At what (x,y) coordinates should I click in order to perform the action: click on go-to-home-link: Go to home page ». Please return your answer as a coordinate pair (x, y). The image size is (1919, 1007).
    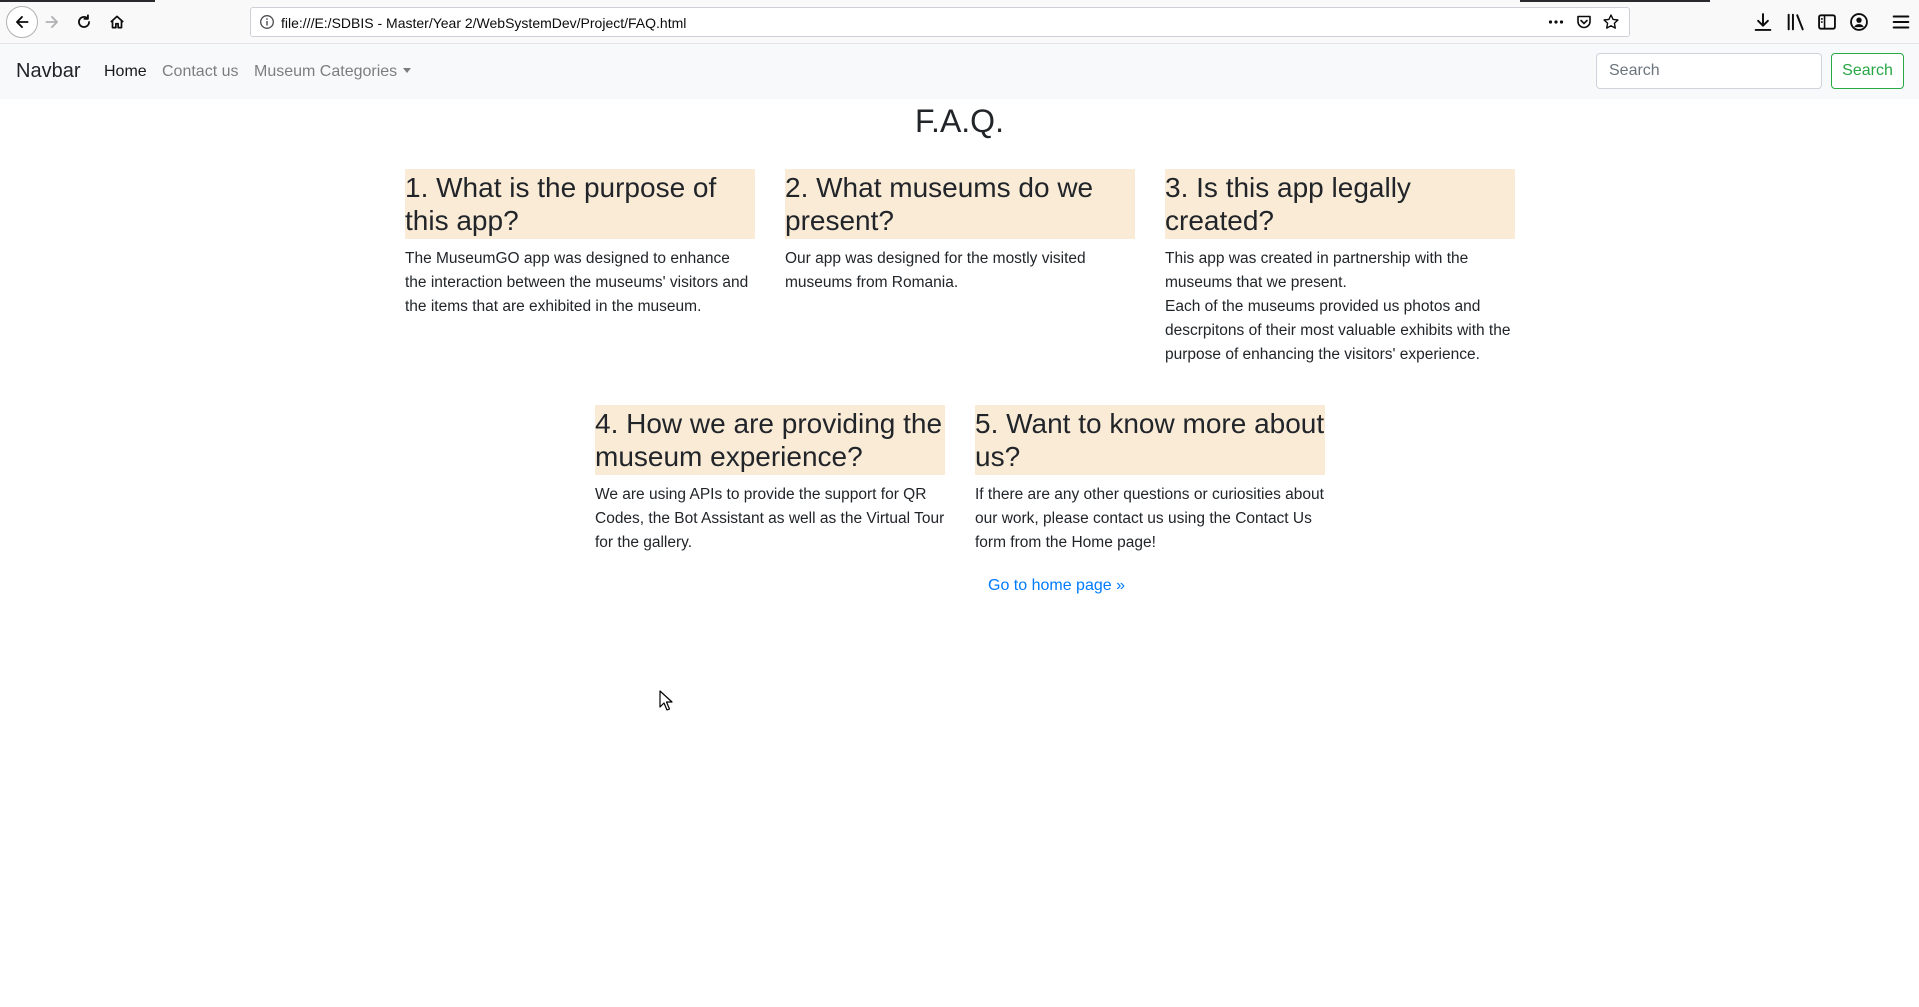
    Looking at the image, I should click on (1056, 586).